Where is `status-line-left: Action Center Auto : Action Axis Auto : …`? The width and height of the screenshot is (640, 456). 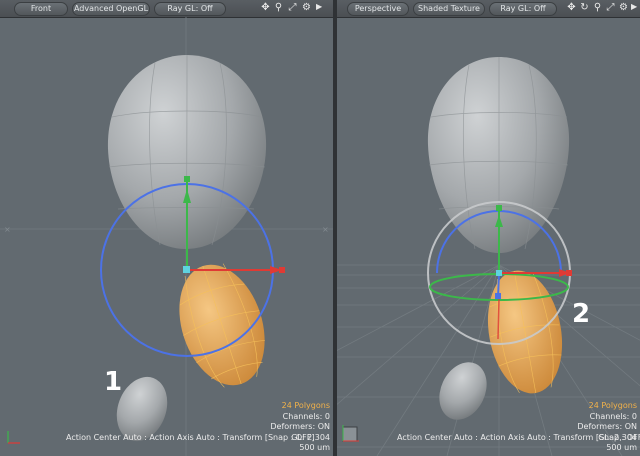
status-line-left: Action Center Auto : Action Axis Auto : … is located at coordinates (190, 437).